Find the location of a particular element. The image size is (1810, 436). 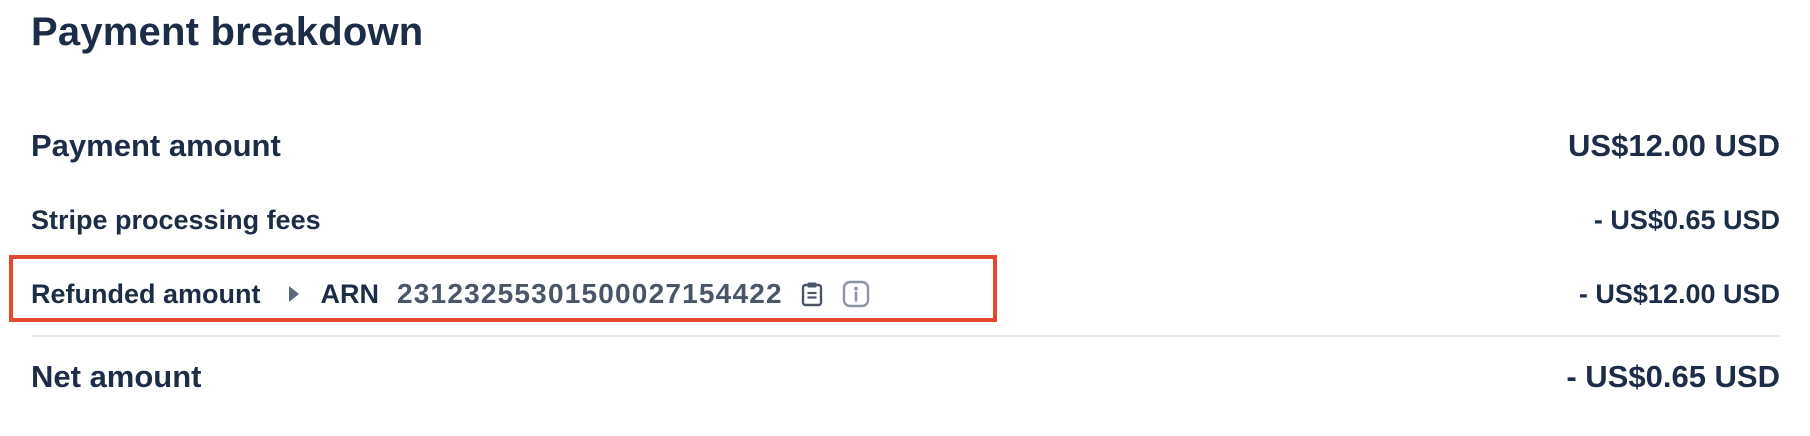

net-amount-value: - US$0.65 USD is located at coordinates (1673, 376).